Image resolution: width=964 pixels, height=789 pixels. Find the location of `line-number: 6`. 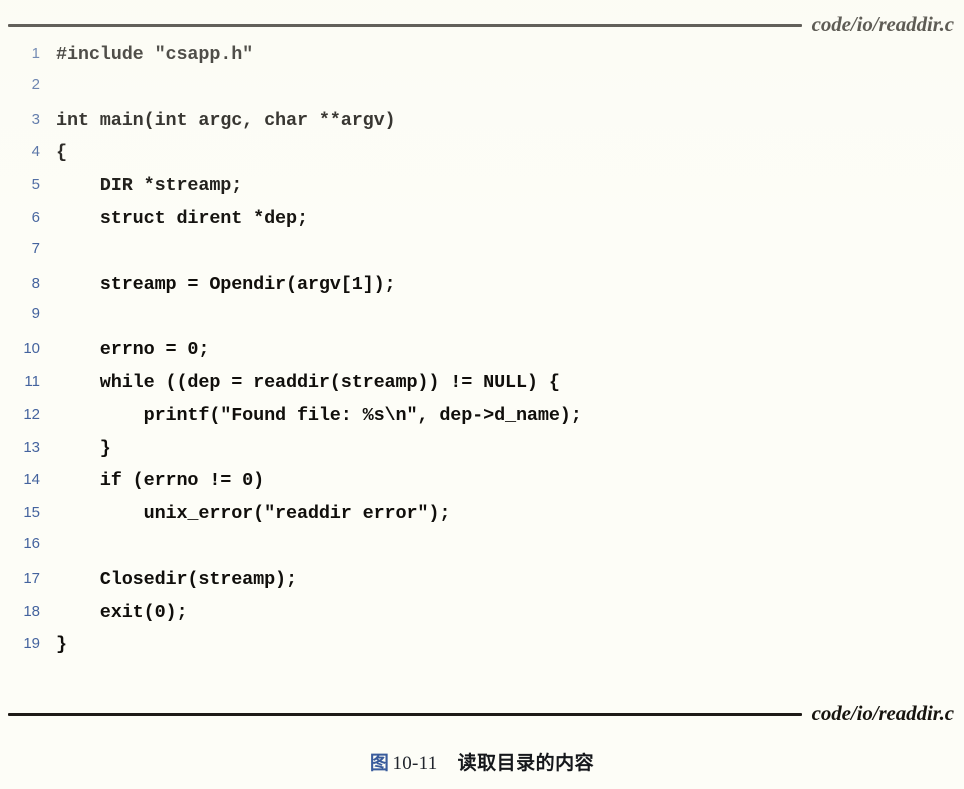

line-number: 6 is located at coordinates (35, 217).